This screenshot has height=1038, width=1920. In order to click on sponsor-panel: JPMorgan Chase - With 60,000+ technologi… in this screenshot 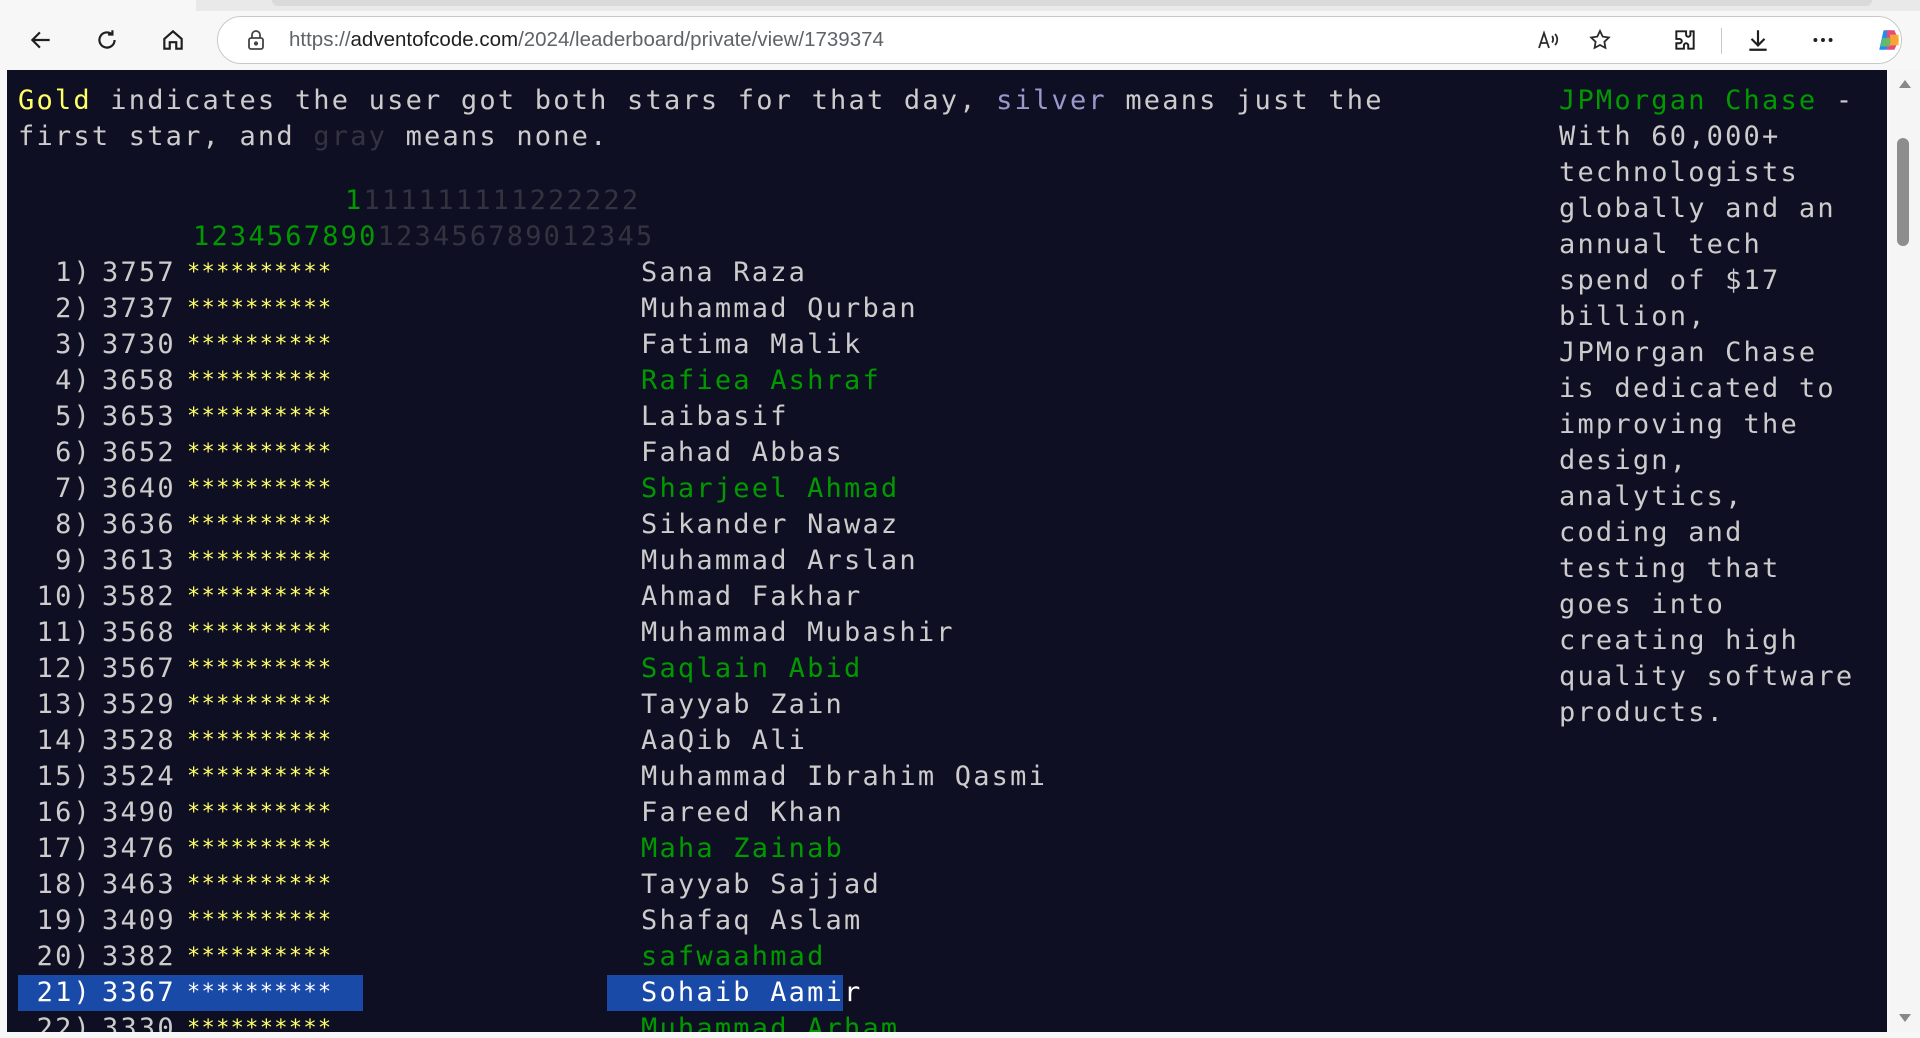, I will do `click(1714, 407)`.